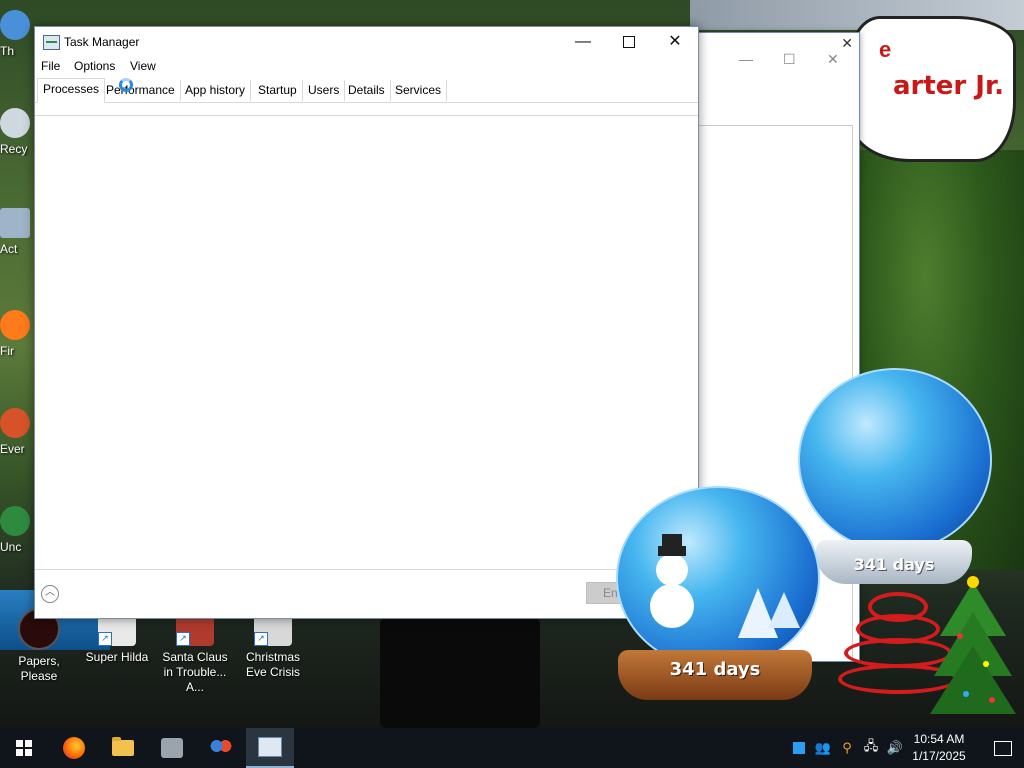 The height and width of the screenshot is (768, 1024). I want to click on tray-network: 🖧, so click(871, 748).